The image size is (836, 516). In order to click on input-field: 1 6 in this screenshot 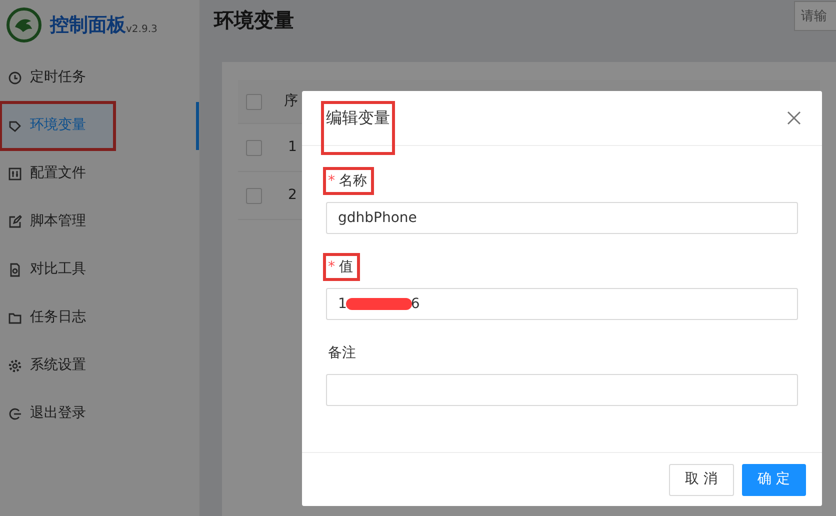, I will do `click(562, 304)`.